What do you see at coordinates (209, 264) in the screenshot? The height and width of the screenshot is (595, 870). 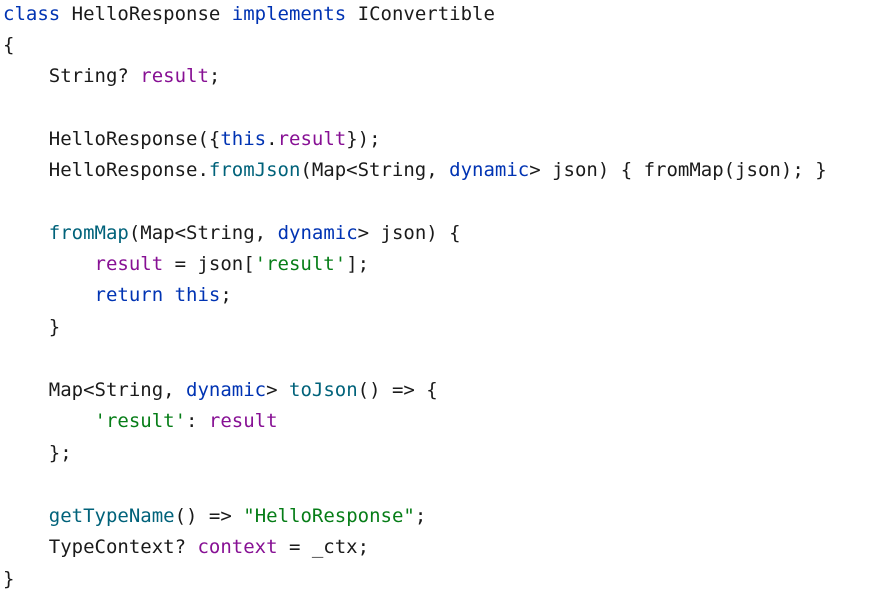 I see `token: = json[` at bounding box center [209, 264].